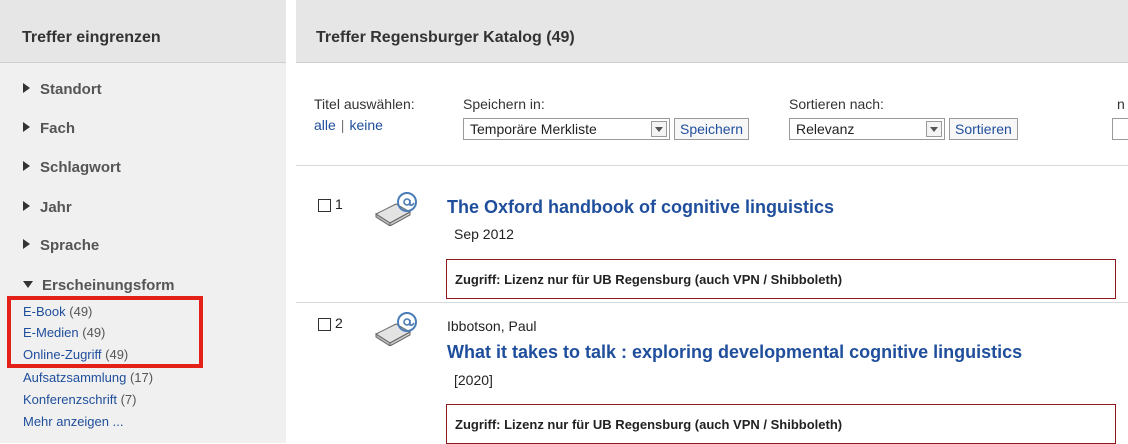 This screenshot has width=1128, height=444. I want to click on collapse-triangle-icon, so click(28, 284).